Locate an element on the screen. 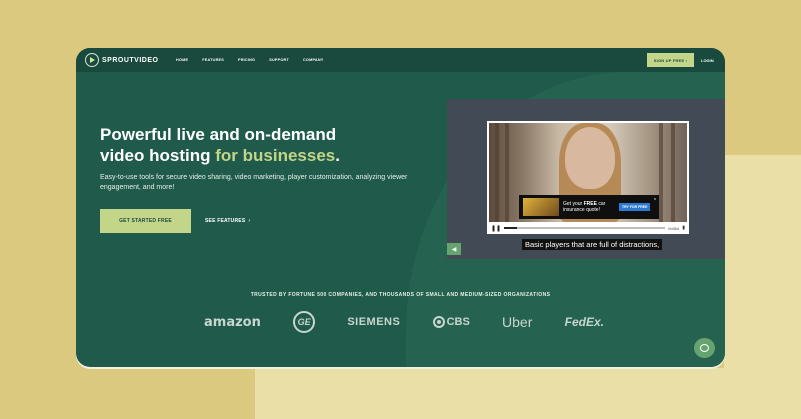  logo-text: SPROUTVIDEO is located at coordinates (130, 60).